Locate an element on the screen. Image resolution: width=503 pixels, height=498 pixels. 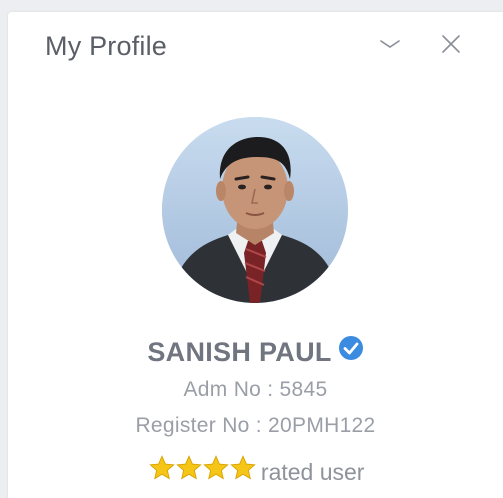
close-button is located at coordinates (451, 46).